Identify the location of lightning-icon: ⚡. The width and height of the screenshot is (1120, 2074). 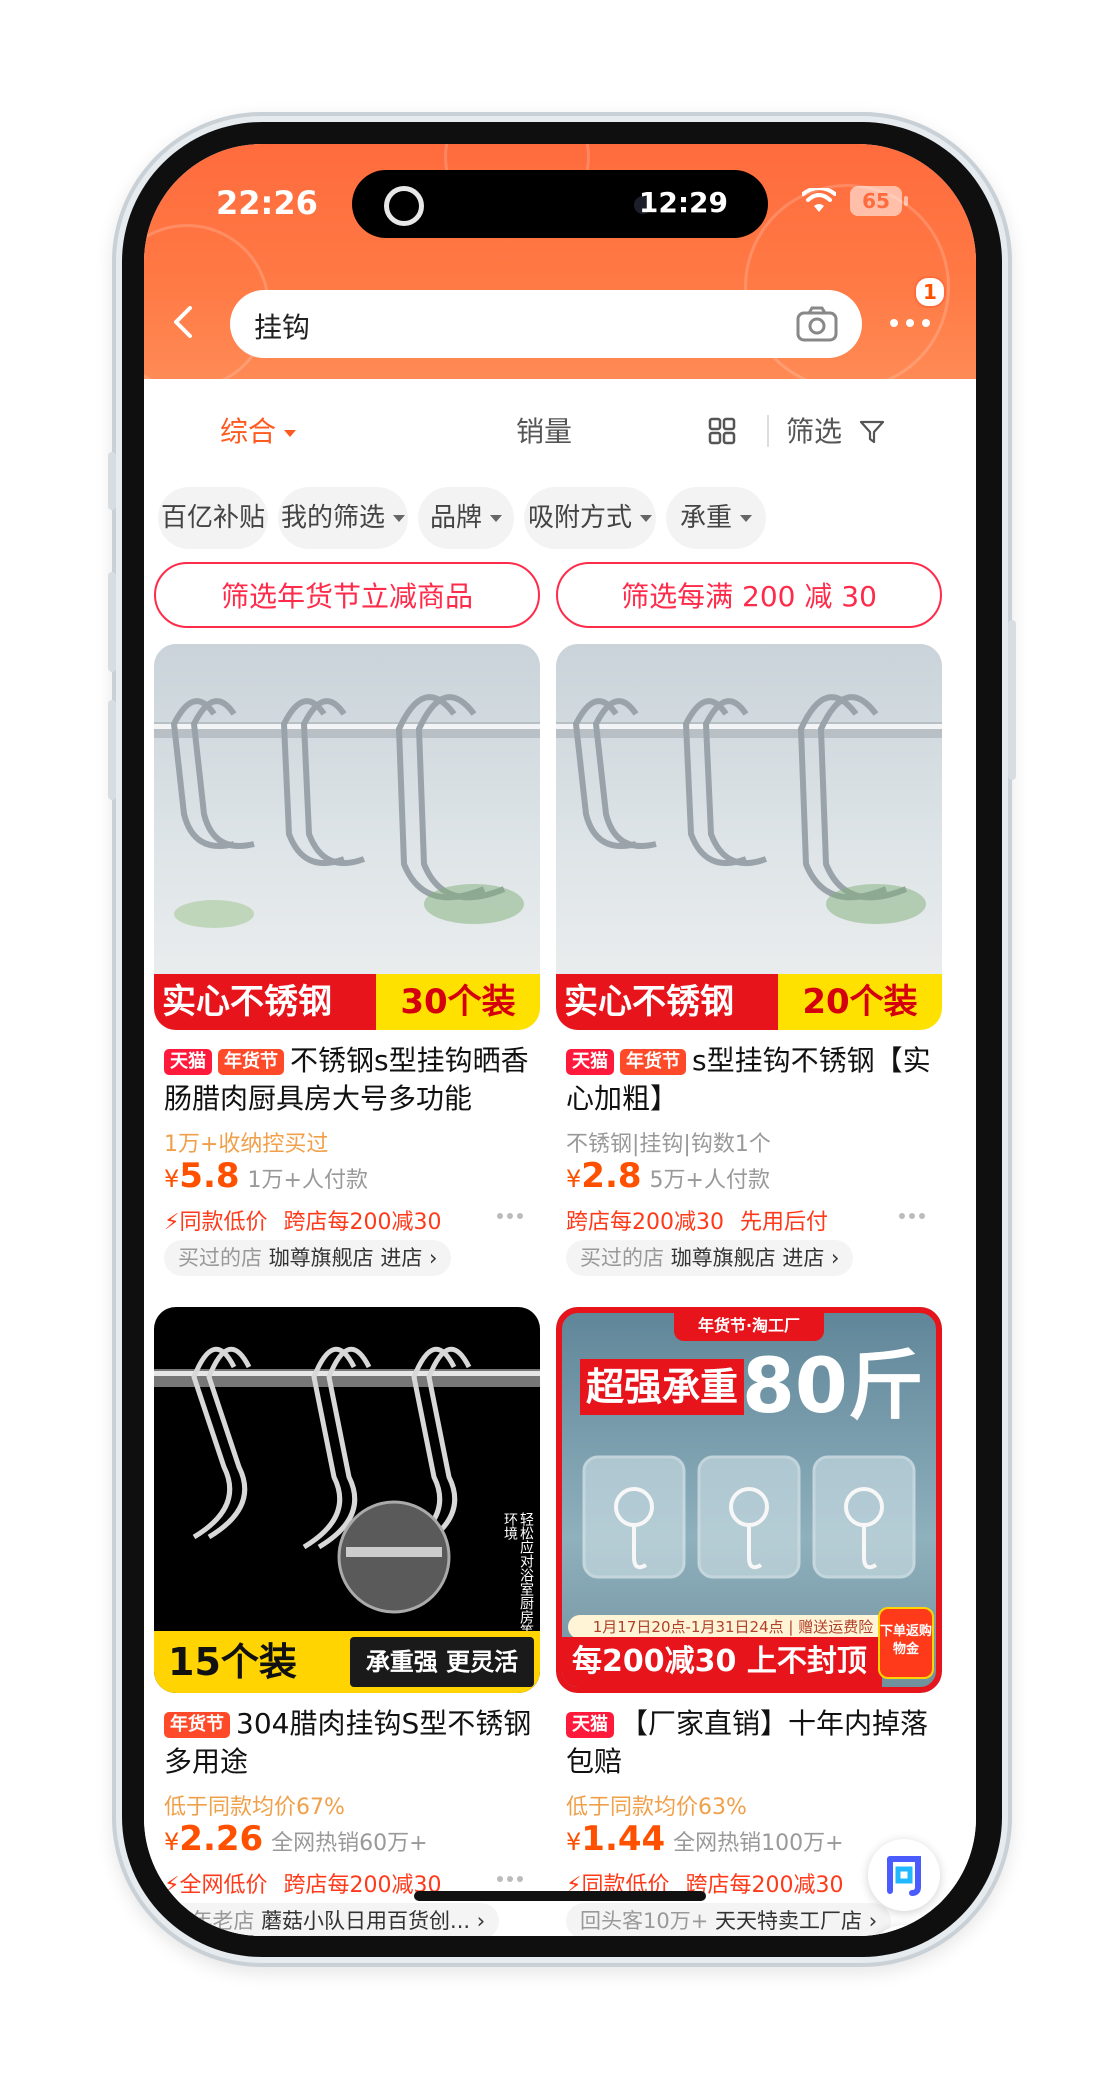
(172, 1885).